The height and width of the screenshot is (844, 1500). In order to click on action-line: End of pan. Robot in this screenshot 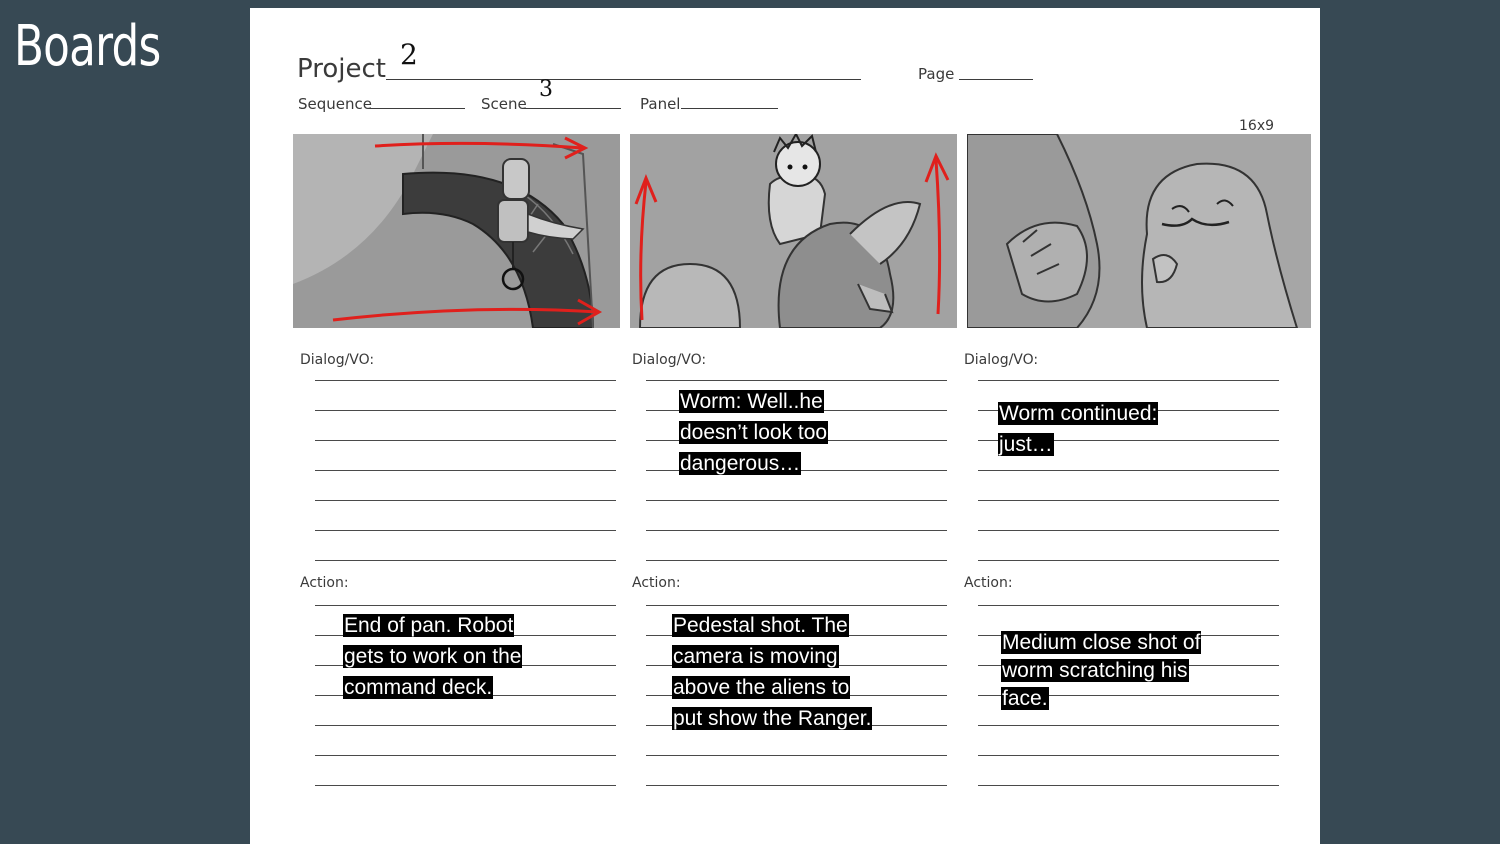, I will do `click(429, 625)`.